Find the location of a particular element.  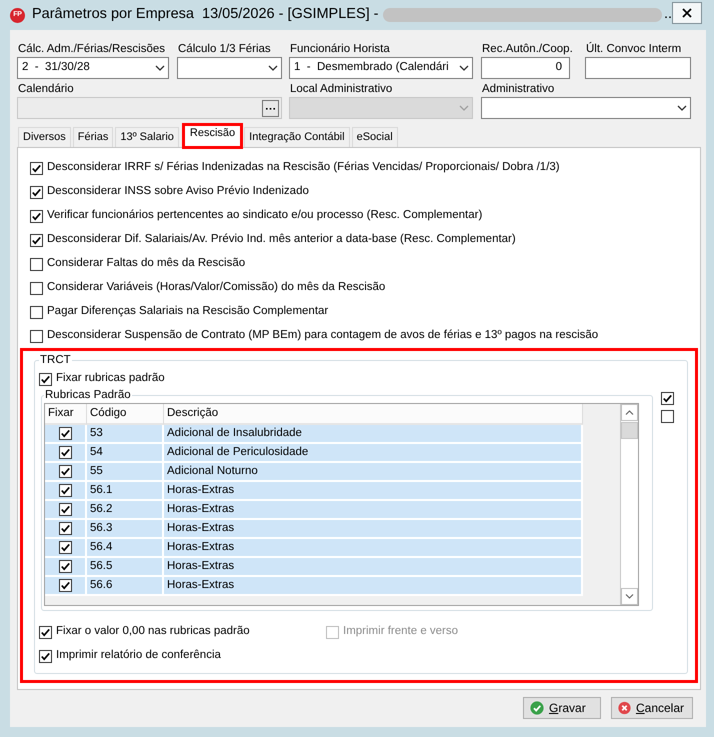

option-label: Desconsiderar INSS sobre Aviso Prévio Indenizado is located at coordinates (178, 192).